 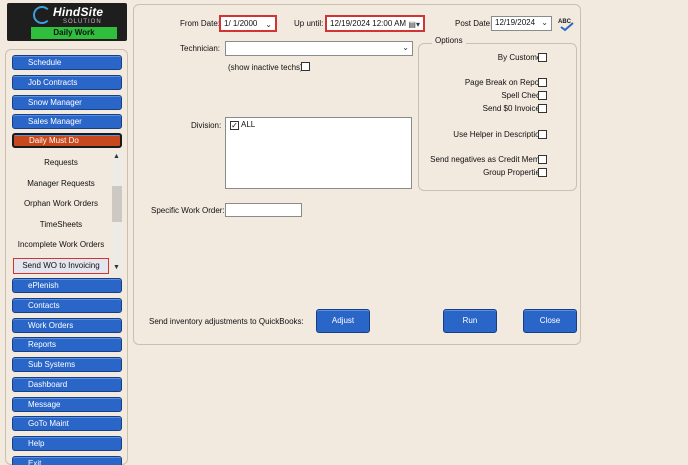 I want to click on show-inactive-checkbox, so click(x=305, y=66).